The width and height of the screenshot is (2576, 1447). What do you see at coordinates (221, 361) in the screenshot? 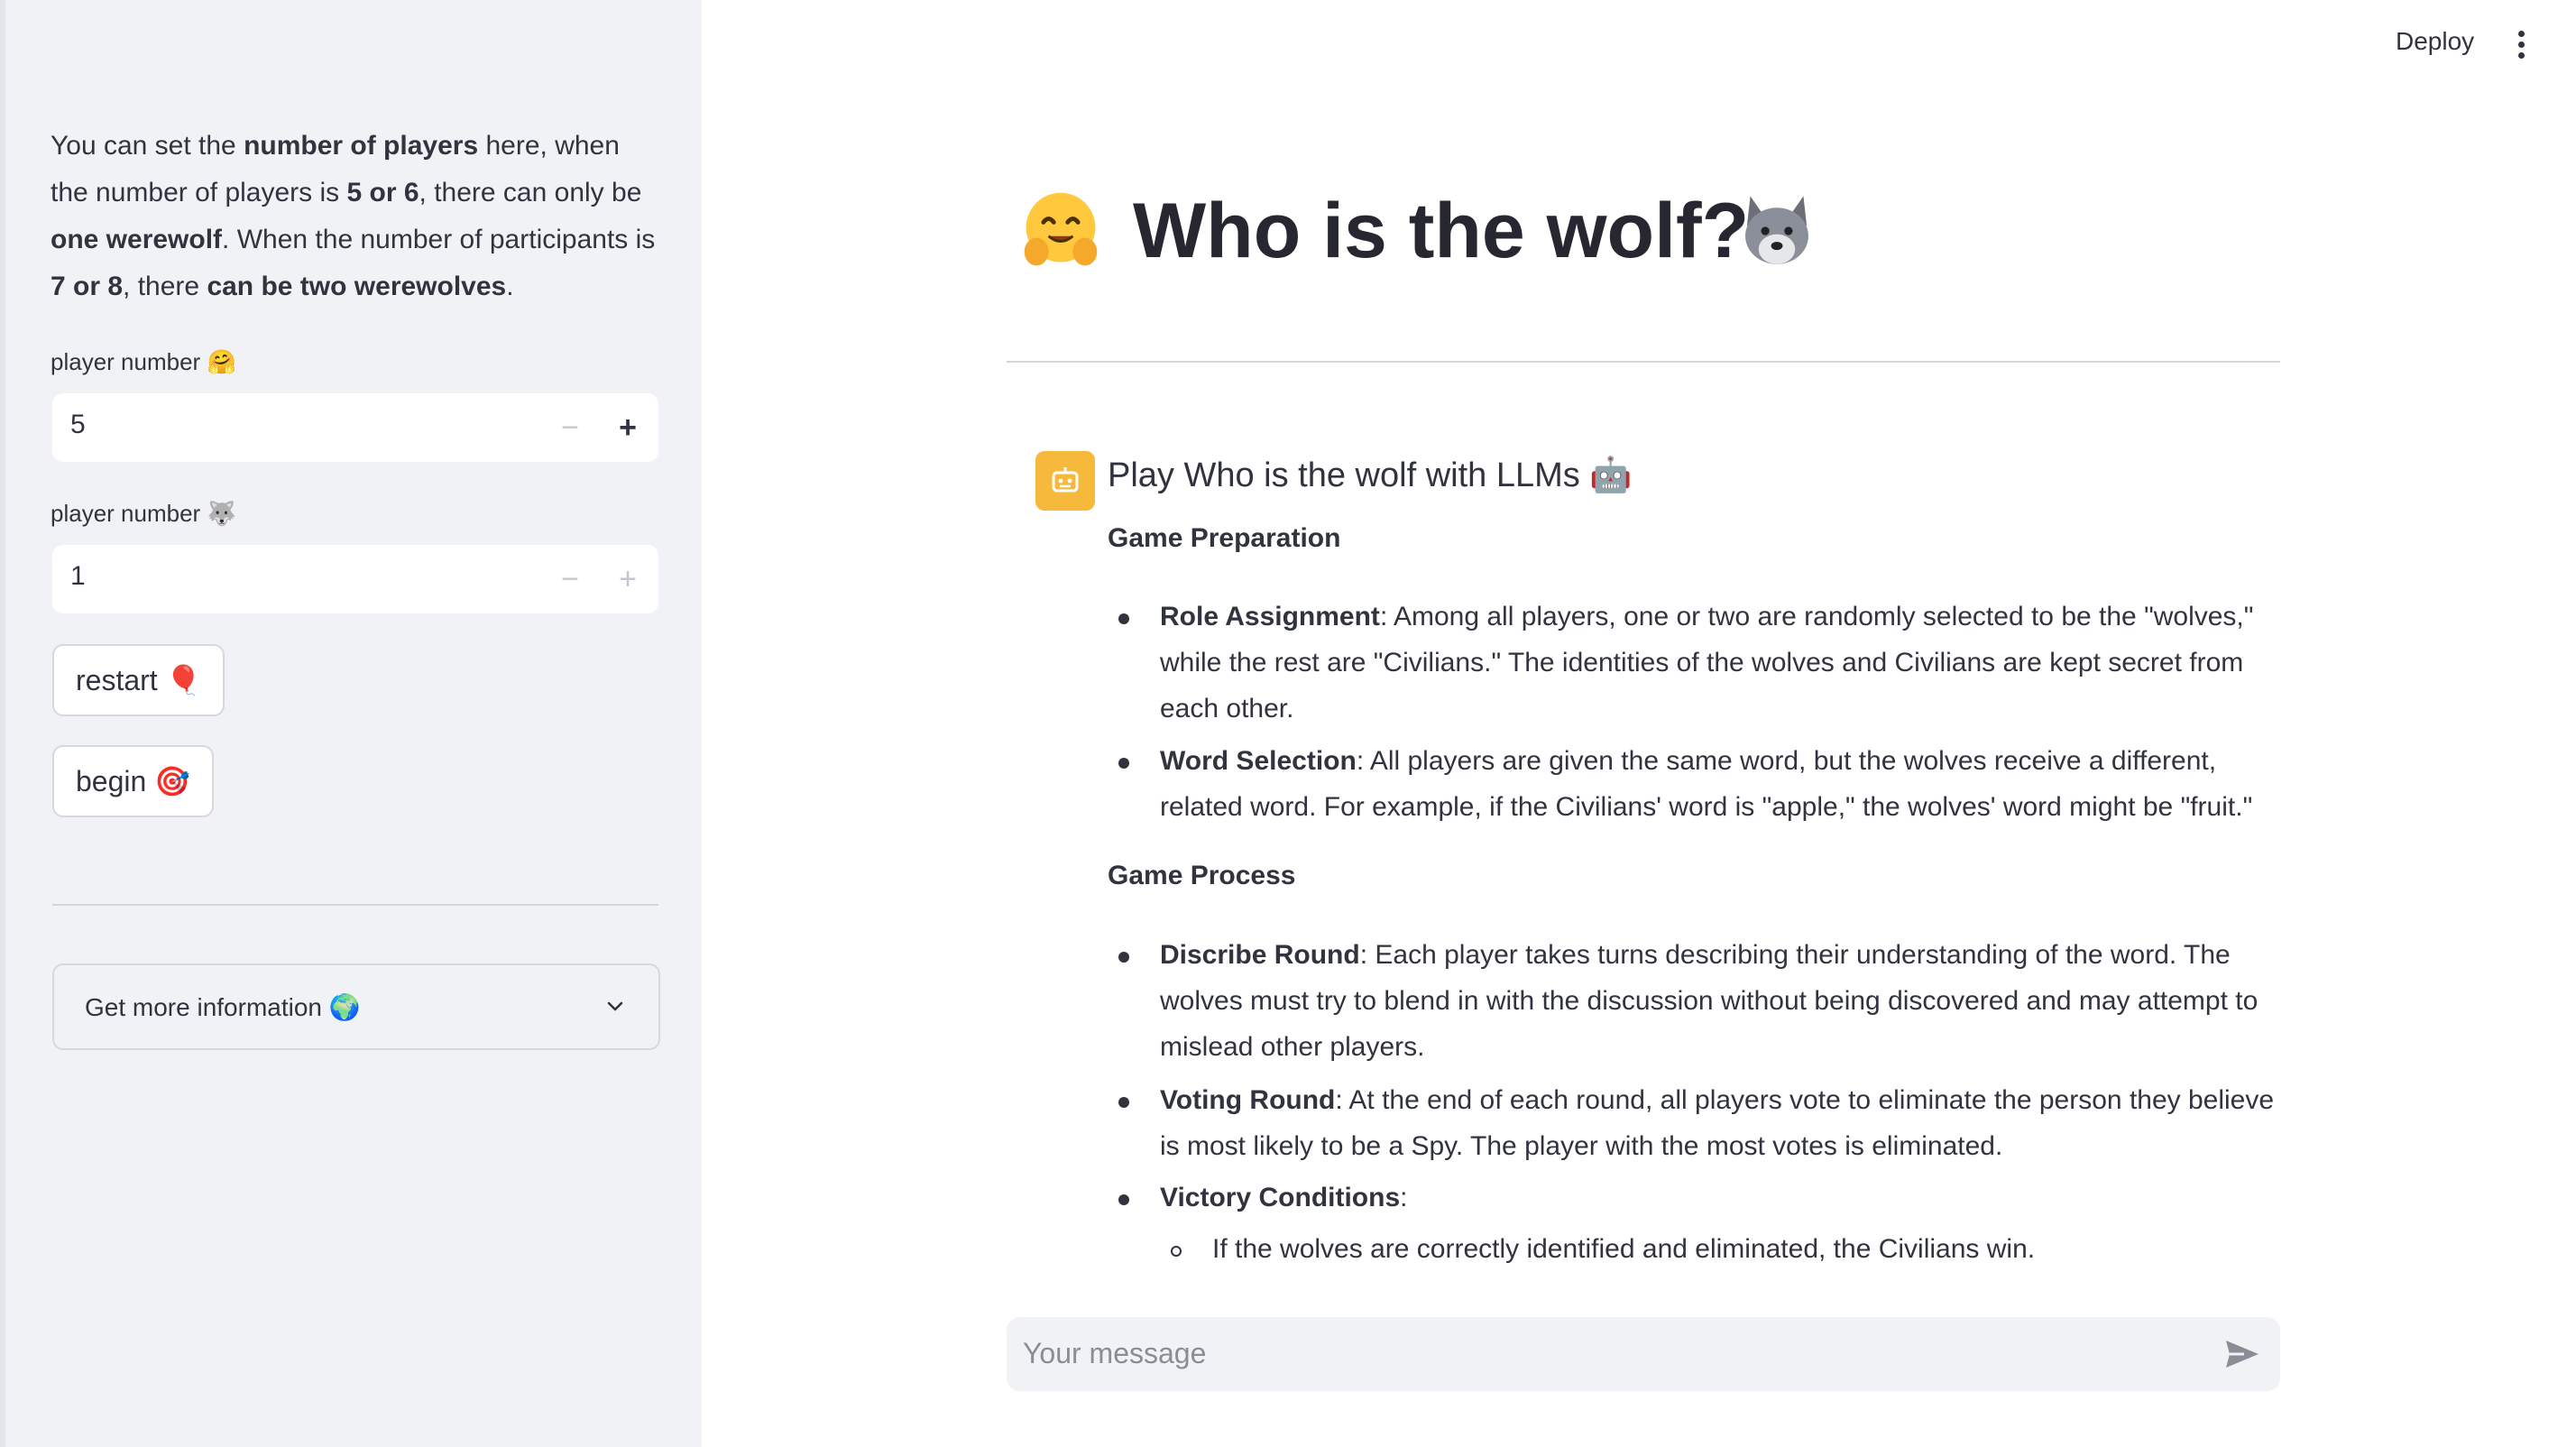
I see `hugging-face-emoji-icon: 🤗` at bounding box center [221, 361].